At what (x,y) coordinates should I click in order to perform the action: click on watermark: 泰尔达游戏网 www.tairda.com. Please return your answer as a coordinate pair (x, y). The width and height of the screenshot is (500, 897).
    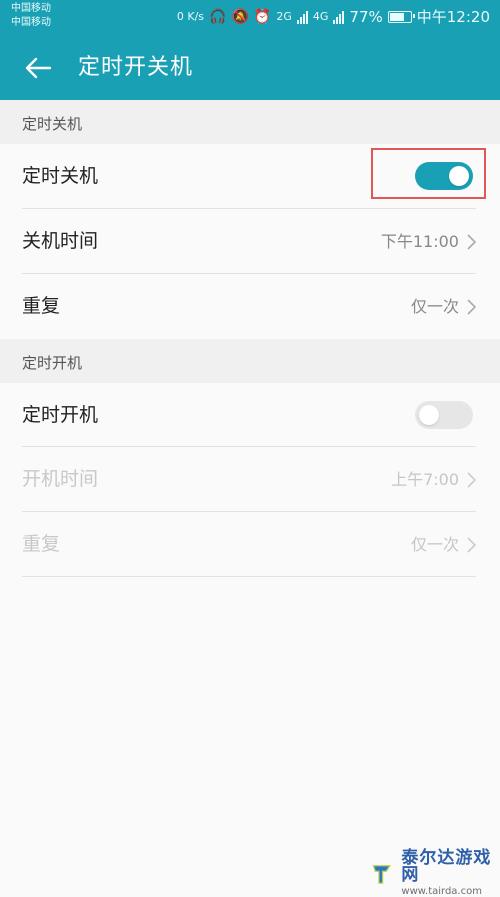
    Looking at the image, I should click on (434, 873).